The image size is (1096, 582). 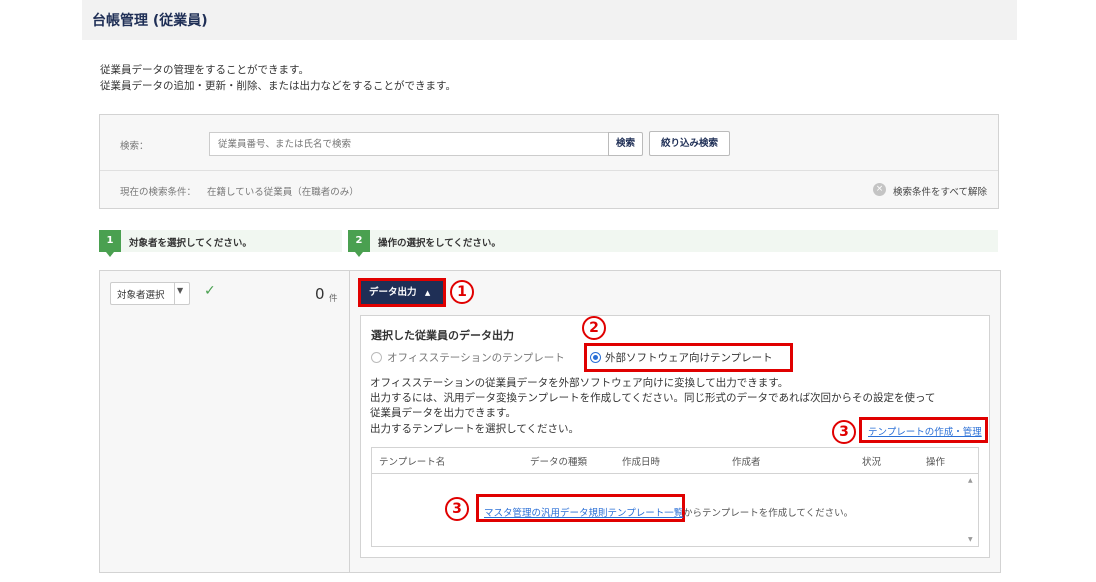 I want to click on search-input, so click(x=409, y=144).